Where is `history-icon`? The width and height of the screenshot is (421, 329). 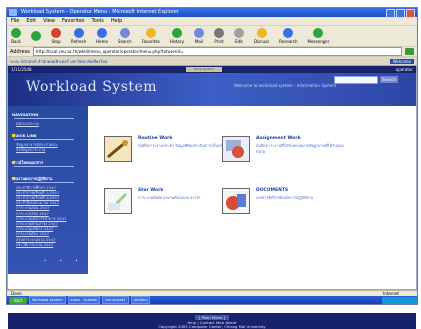 history-icon is located at coordinates (176, 33).